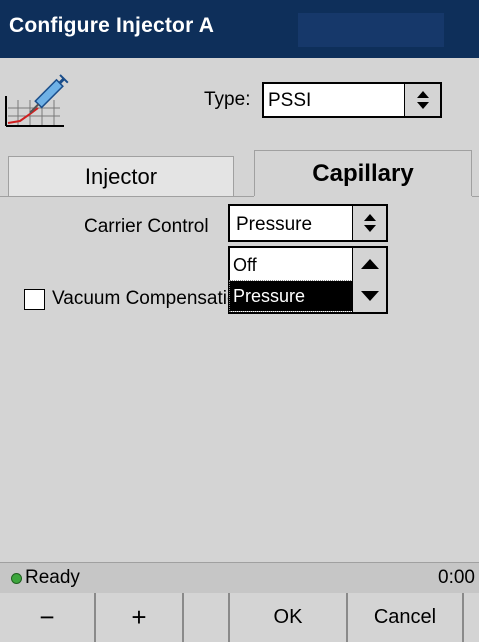  Describe the element at coordinates (207, 617) in the screenshot. I see `button-spacer` at that location.